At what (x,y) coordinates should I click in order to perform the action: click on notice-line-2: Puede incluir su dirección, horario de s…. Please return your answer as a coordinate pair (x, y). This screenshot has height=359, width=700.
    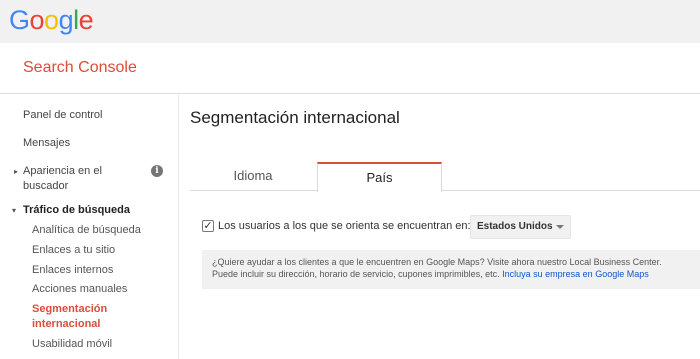
    Looking at the image, I should click on (456, 274).